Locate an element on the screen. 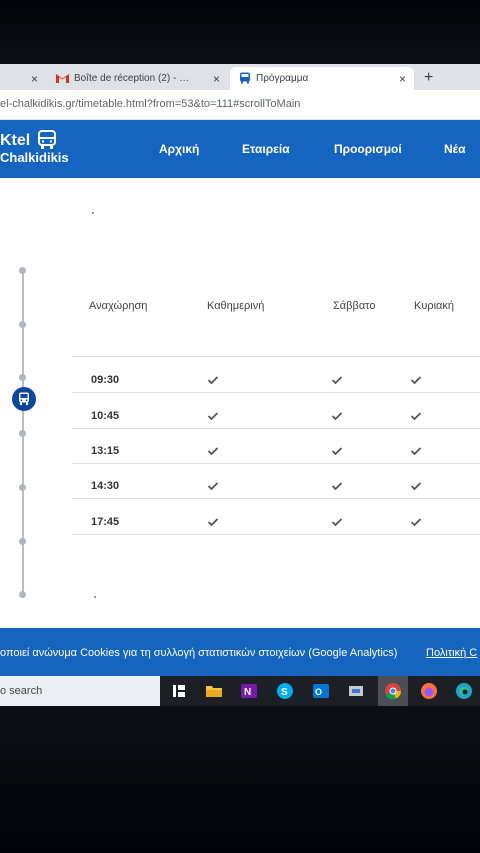  departure-time: 09:30 is located at coordinates (105, 380).